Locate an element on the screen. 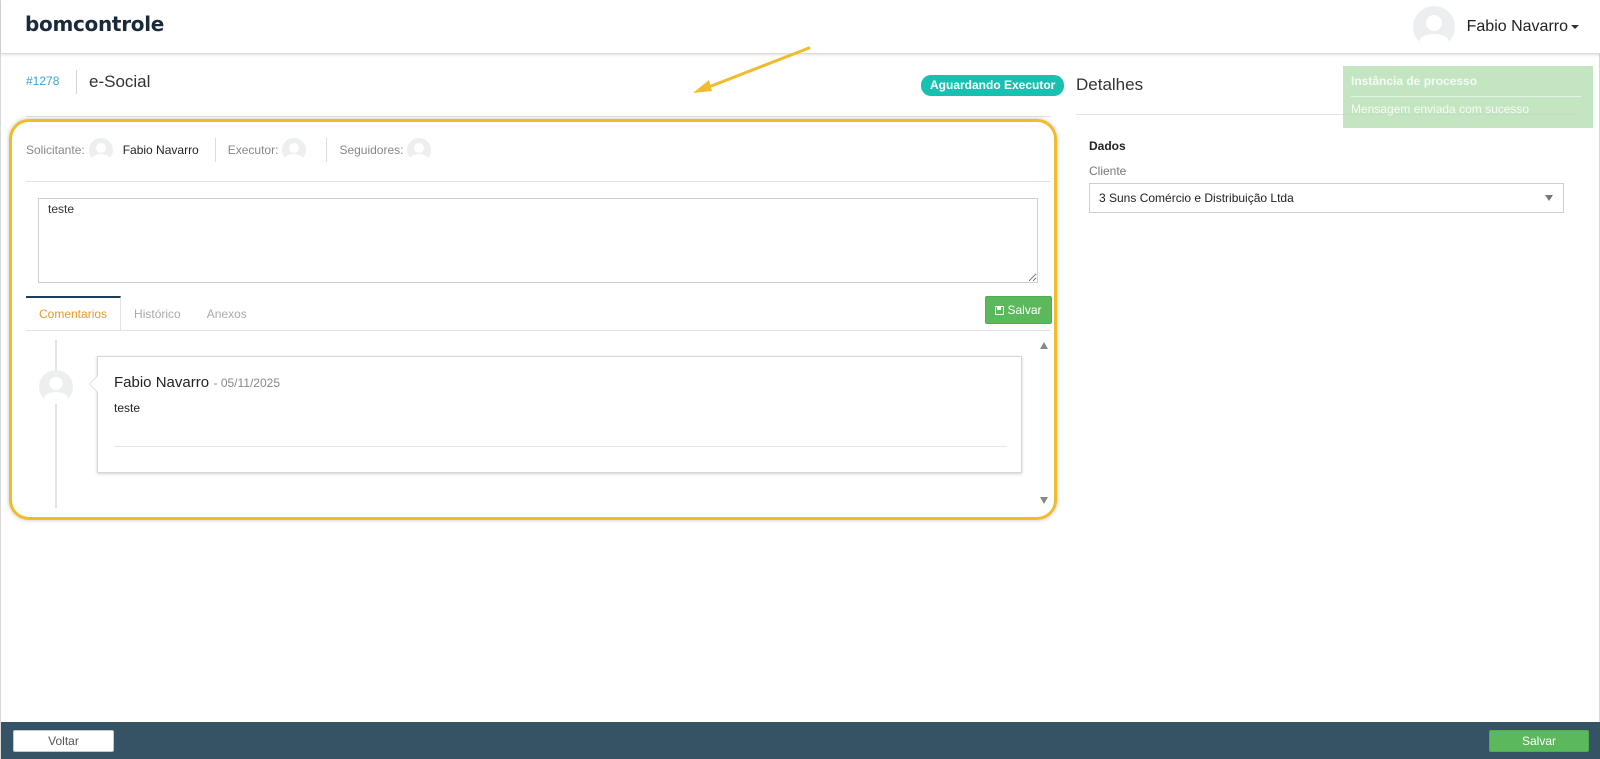 The image size is (1600, 759). user-avatar-icon is located at coordinates (1433, 27).